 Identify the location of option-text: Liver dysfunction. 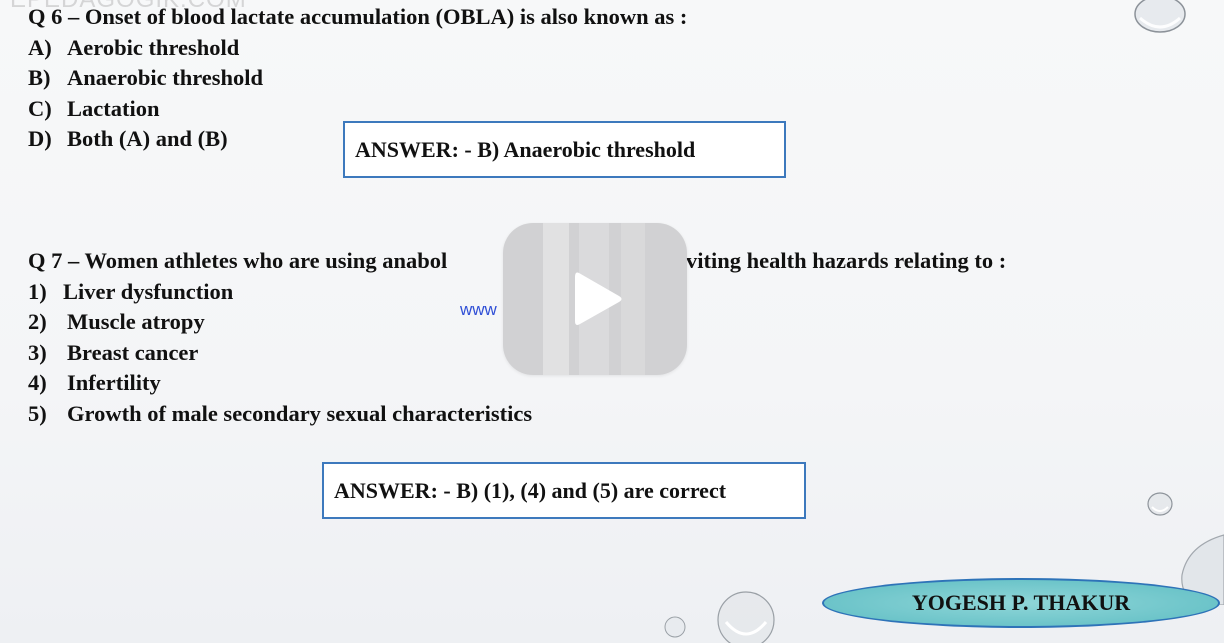
(148, 291).